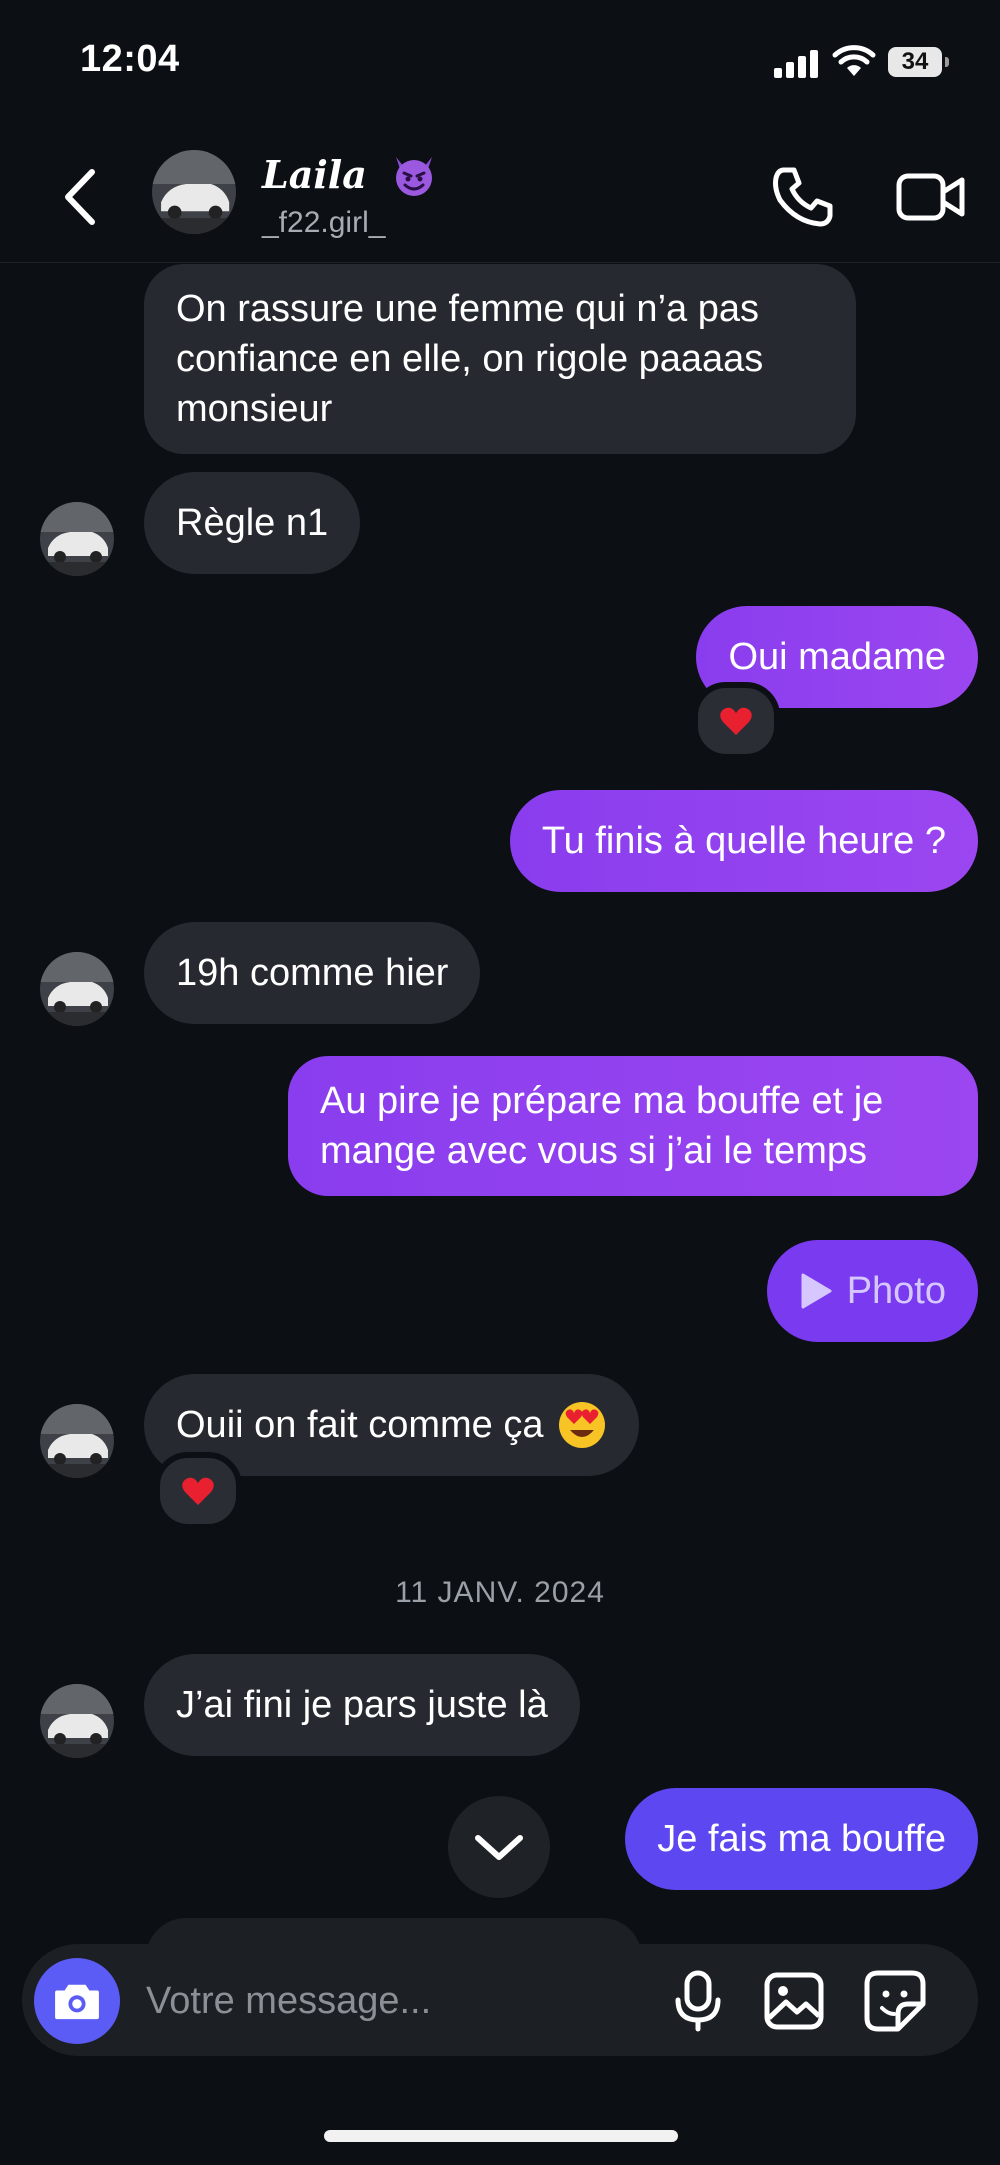 The width and height of the screenshot is (1000, 2165). What do you see at coordinates (582, 1425) in the screenshot?
I see `heart-eyes-emoji-icon` at bounding box center [582, 1425].